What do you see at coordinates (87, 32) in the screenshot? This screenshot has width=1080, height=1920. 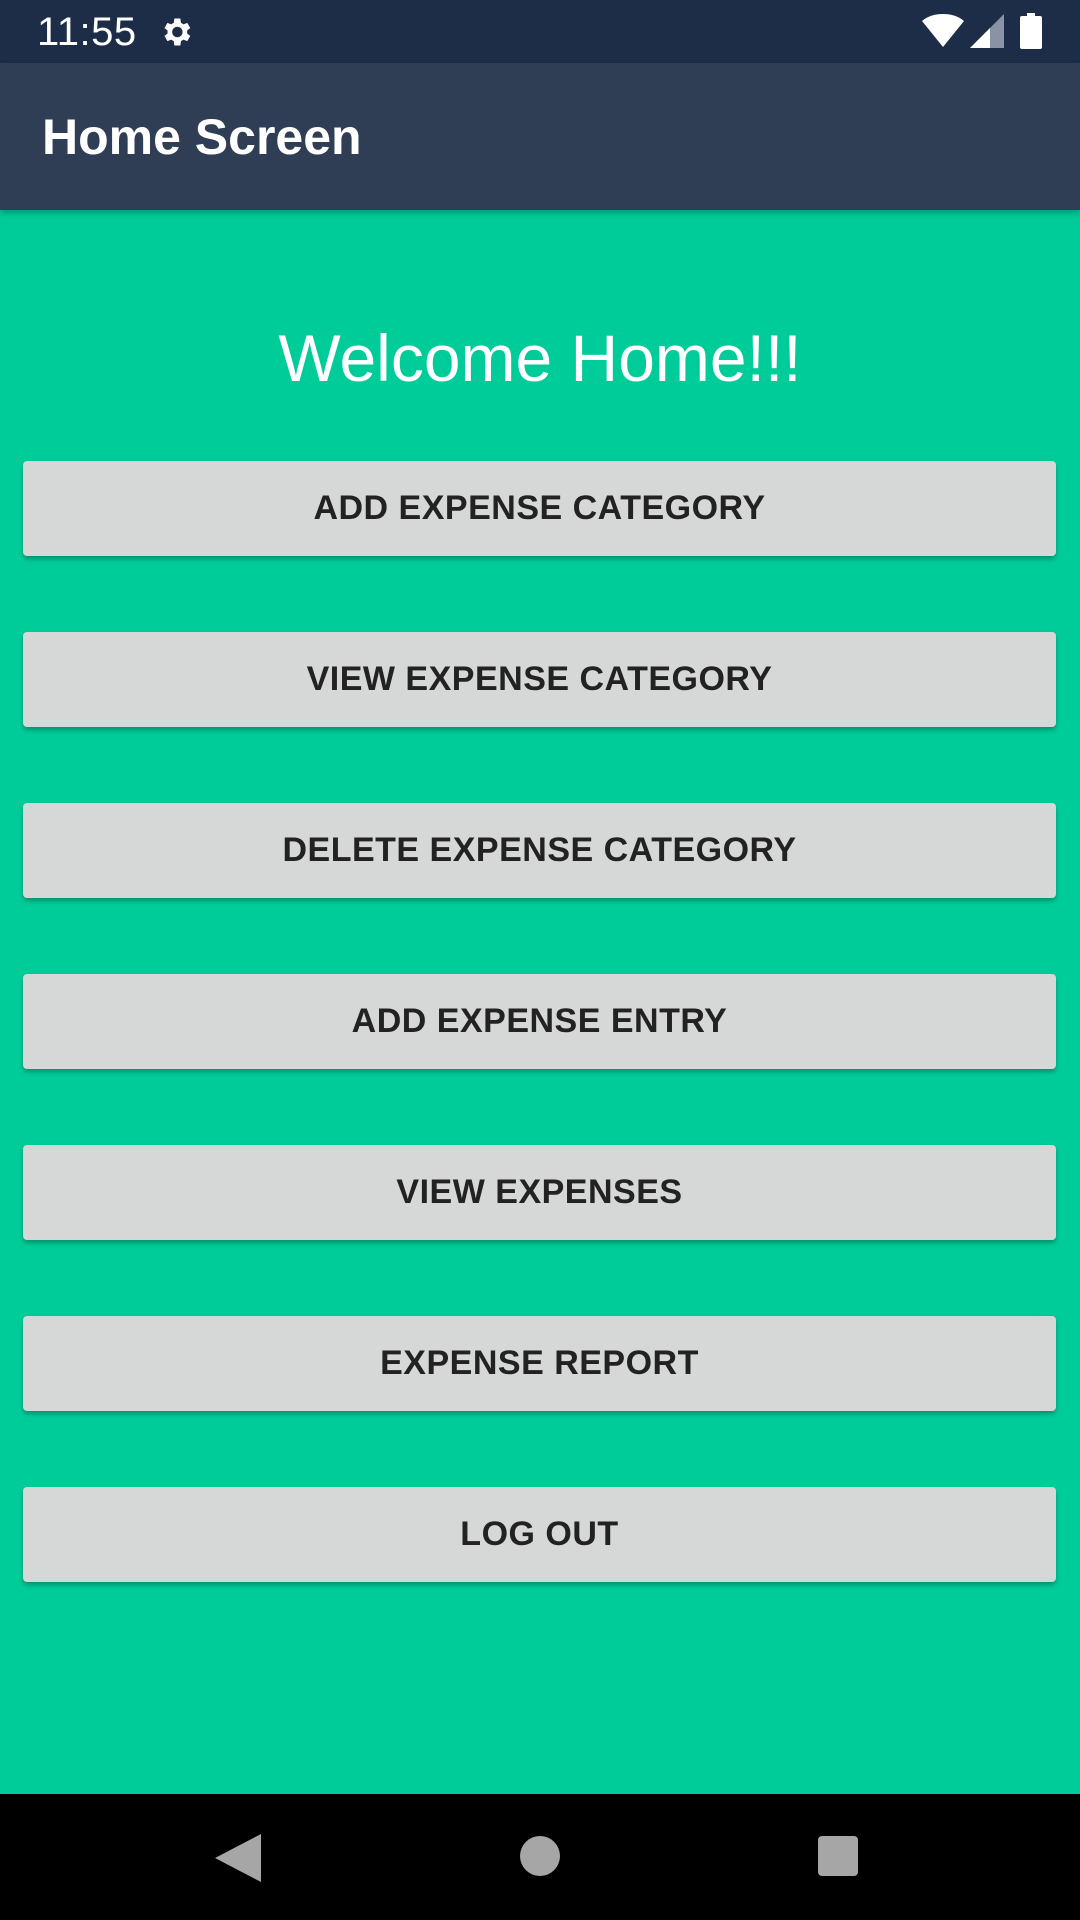 I see `status-time: 11:55` at bounding box center [87, 32].